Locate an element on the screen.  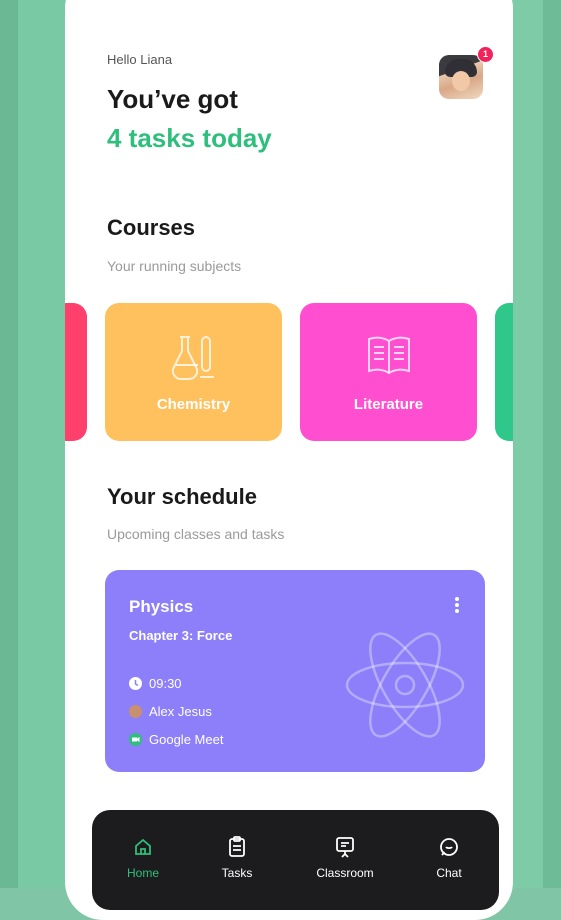
course-label-chemistry: Chemistry is located at coordinates (193, 404).